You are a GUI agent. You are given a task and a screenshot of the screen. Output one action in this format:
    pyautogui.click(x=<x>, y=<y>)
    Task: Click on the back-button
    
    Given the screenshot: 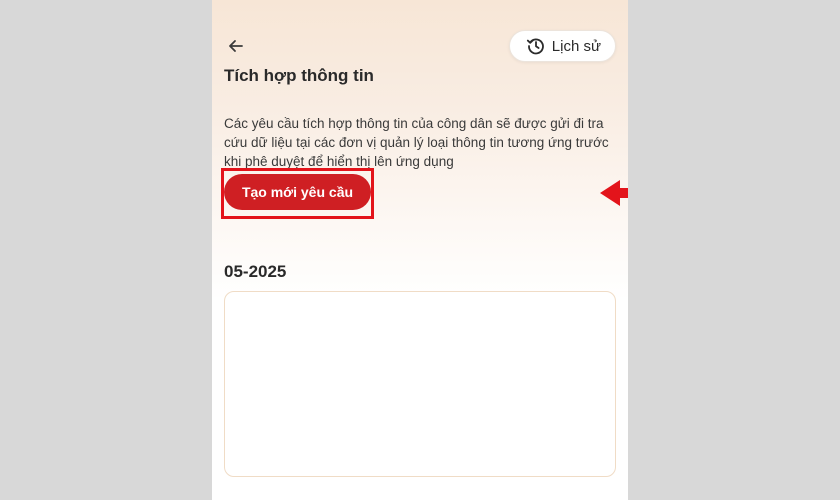 What is the action you would take?
    pyautogui.click(x=236, y=46)
    